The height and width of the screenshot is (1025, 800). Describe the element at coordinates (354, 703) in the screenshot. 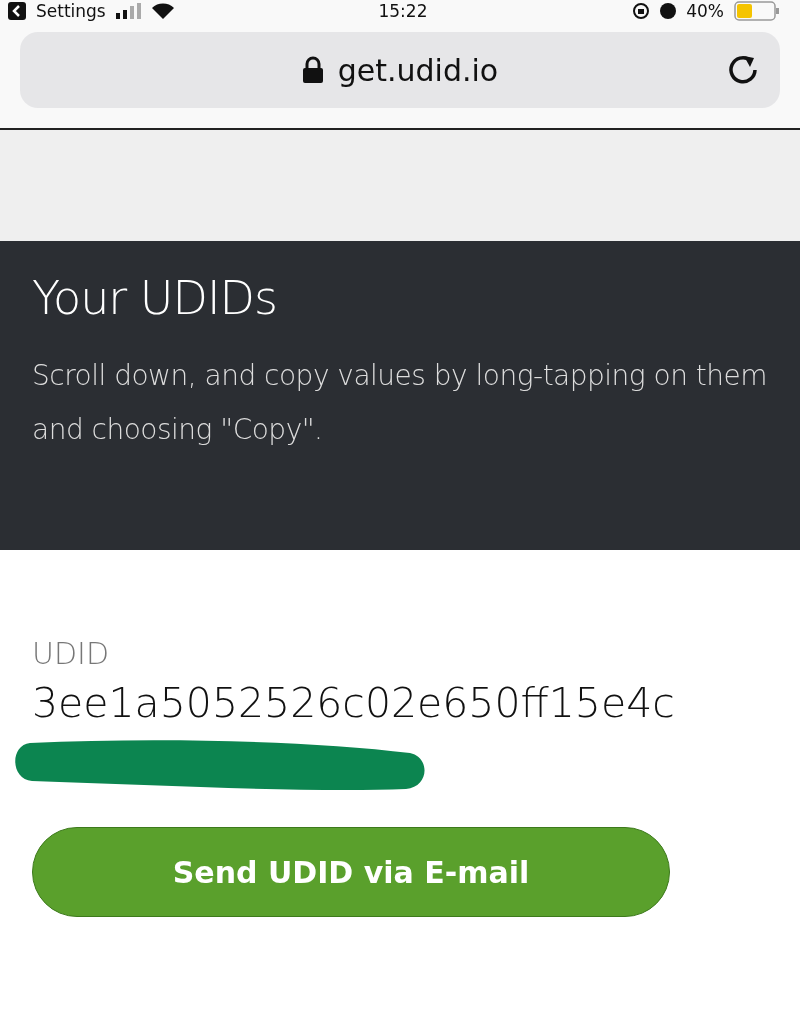

I see `udid-value: 3ee1a5052526c02e650ff15e4c` at that location.